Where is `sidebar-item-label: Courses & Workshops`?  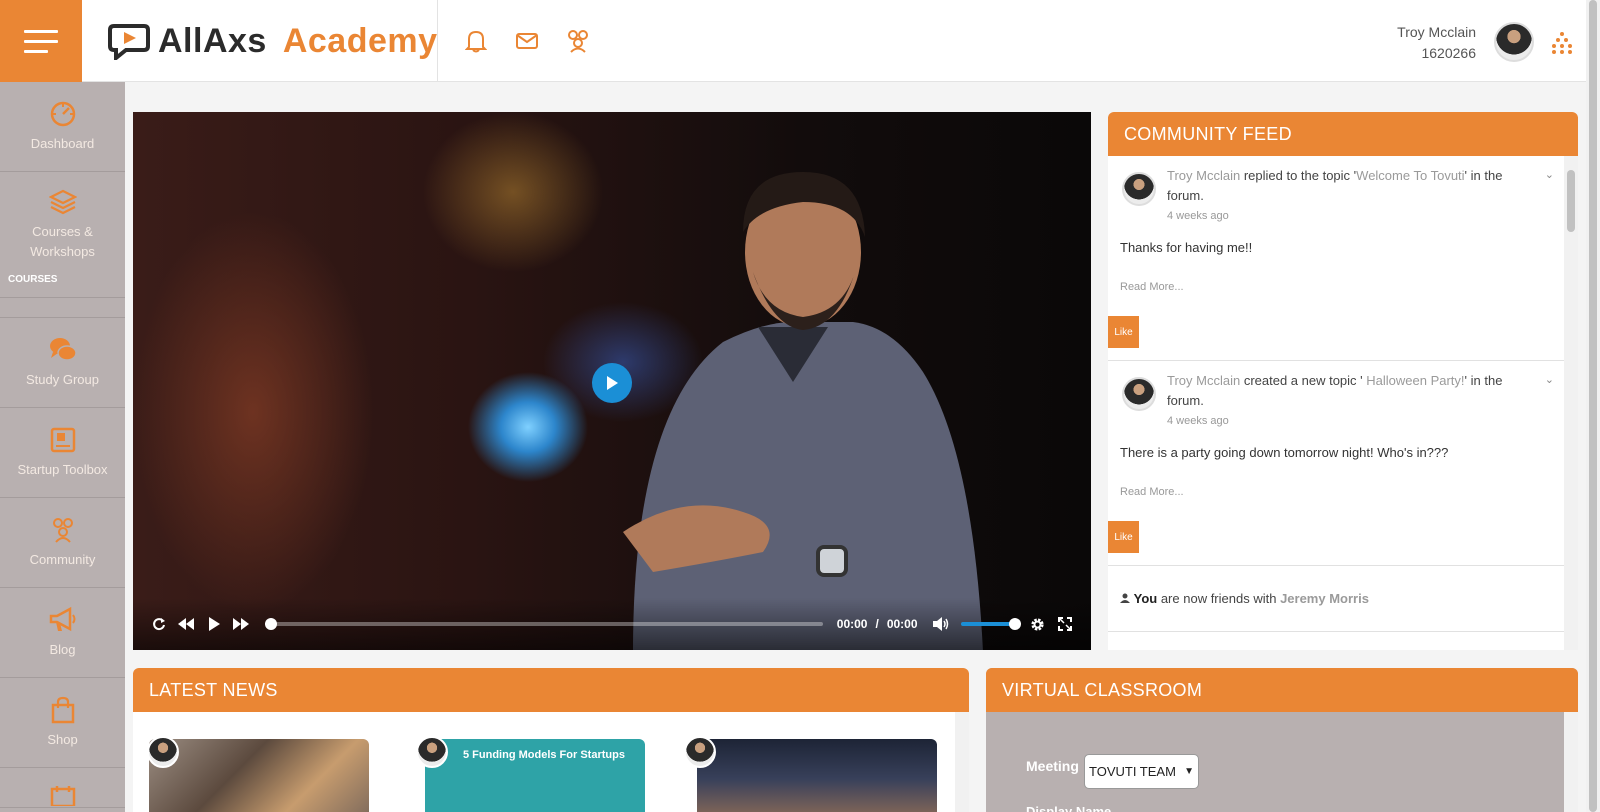
sidebar-item-label: Courses & Workshops is located at coordinates (62, 241).